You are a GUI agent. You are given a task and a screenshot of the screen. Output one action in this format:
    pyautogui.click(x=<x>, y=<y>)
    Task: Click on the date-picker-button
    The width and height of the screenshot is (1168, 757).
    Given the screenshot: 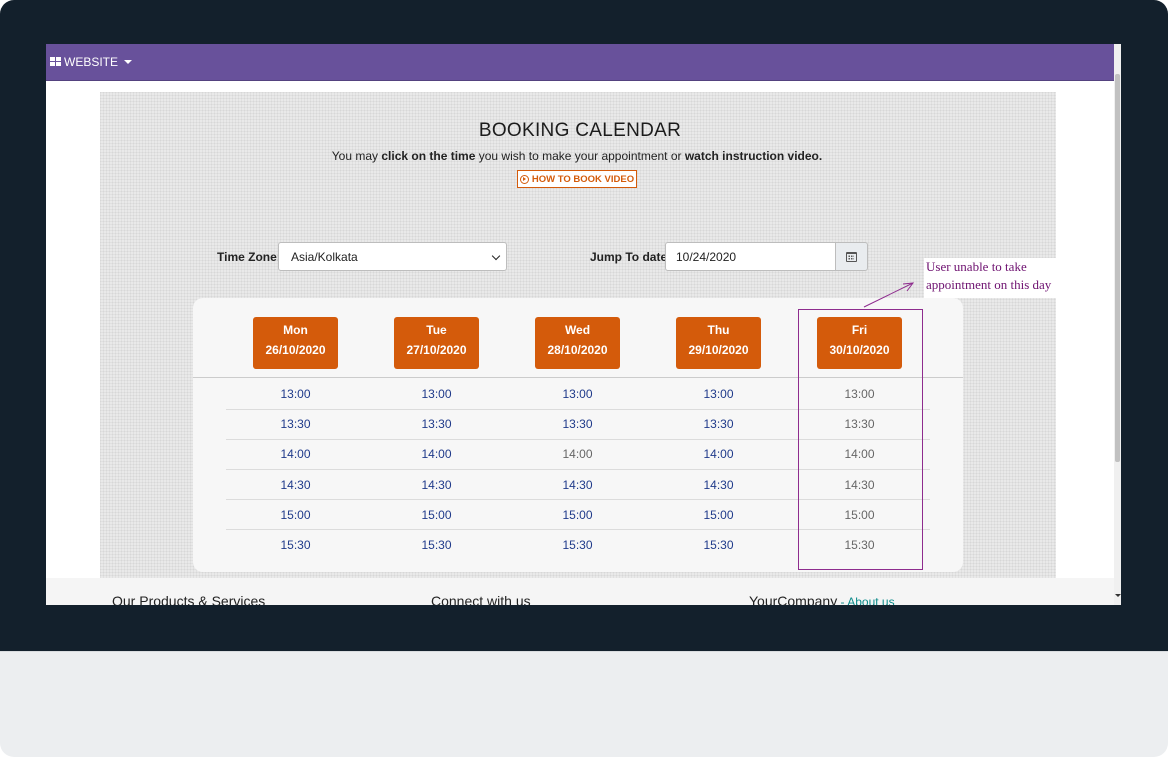 What is the action you would take?
    pyautogui.click(x=851, y=256)
    